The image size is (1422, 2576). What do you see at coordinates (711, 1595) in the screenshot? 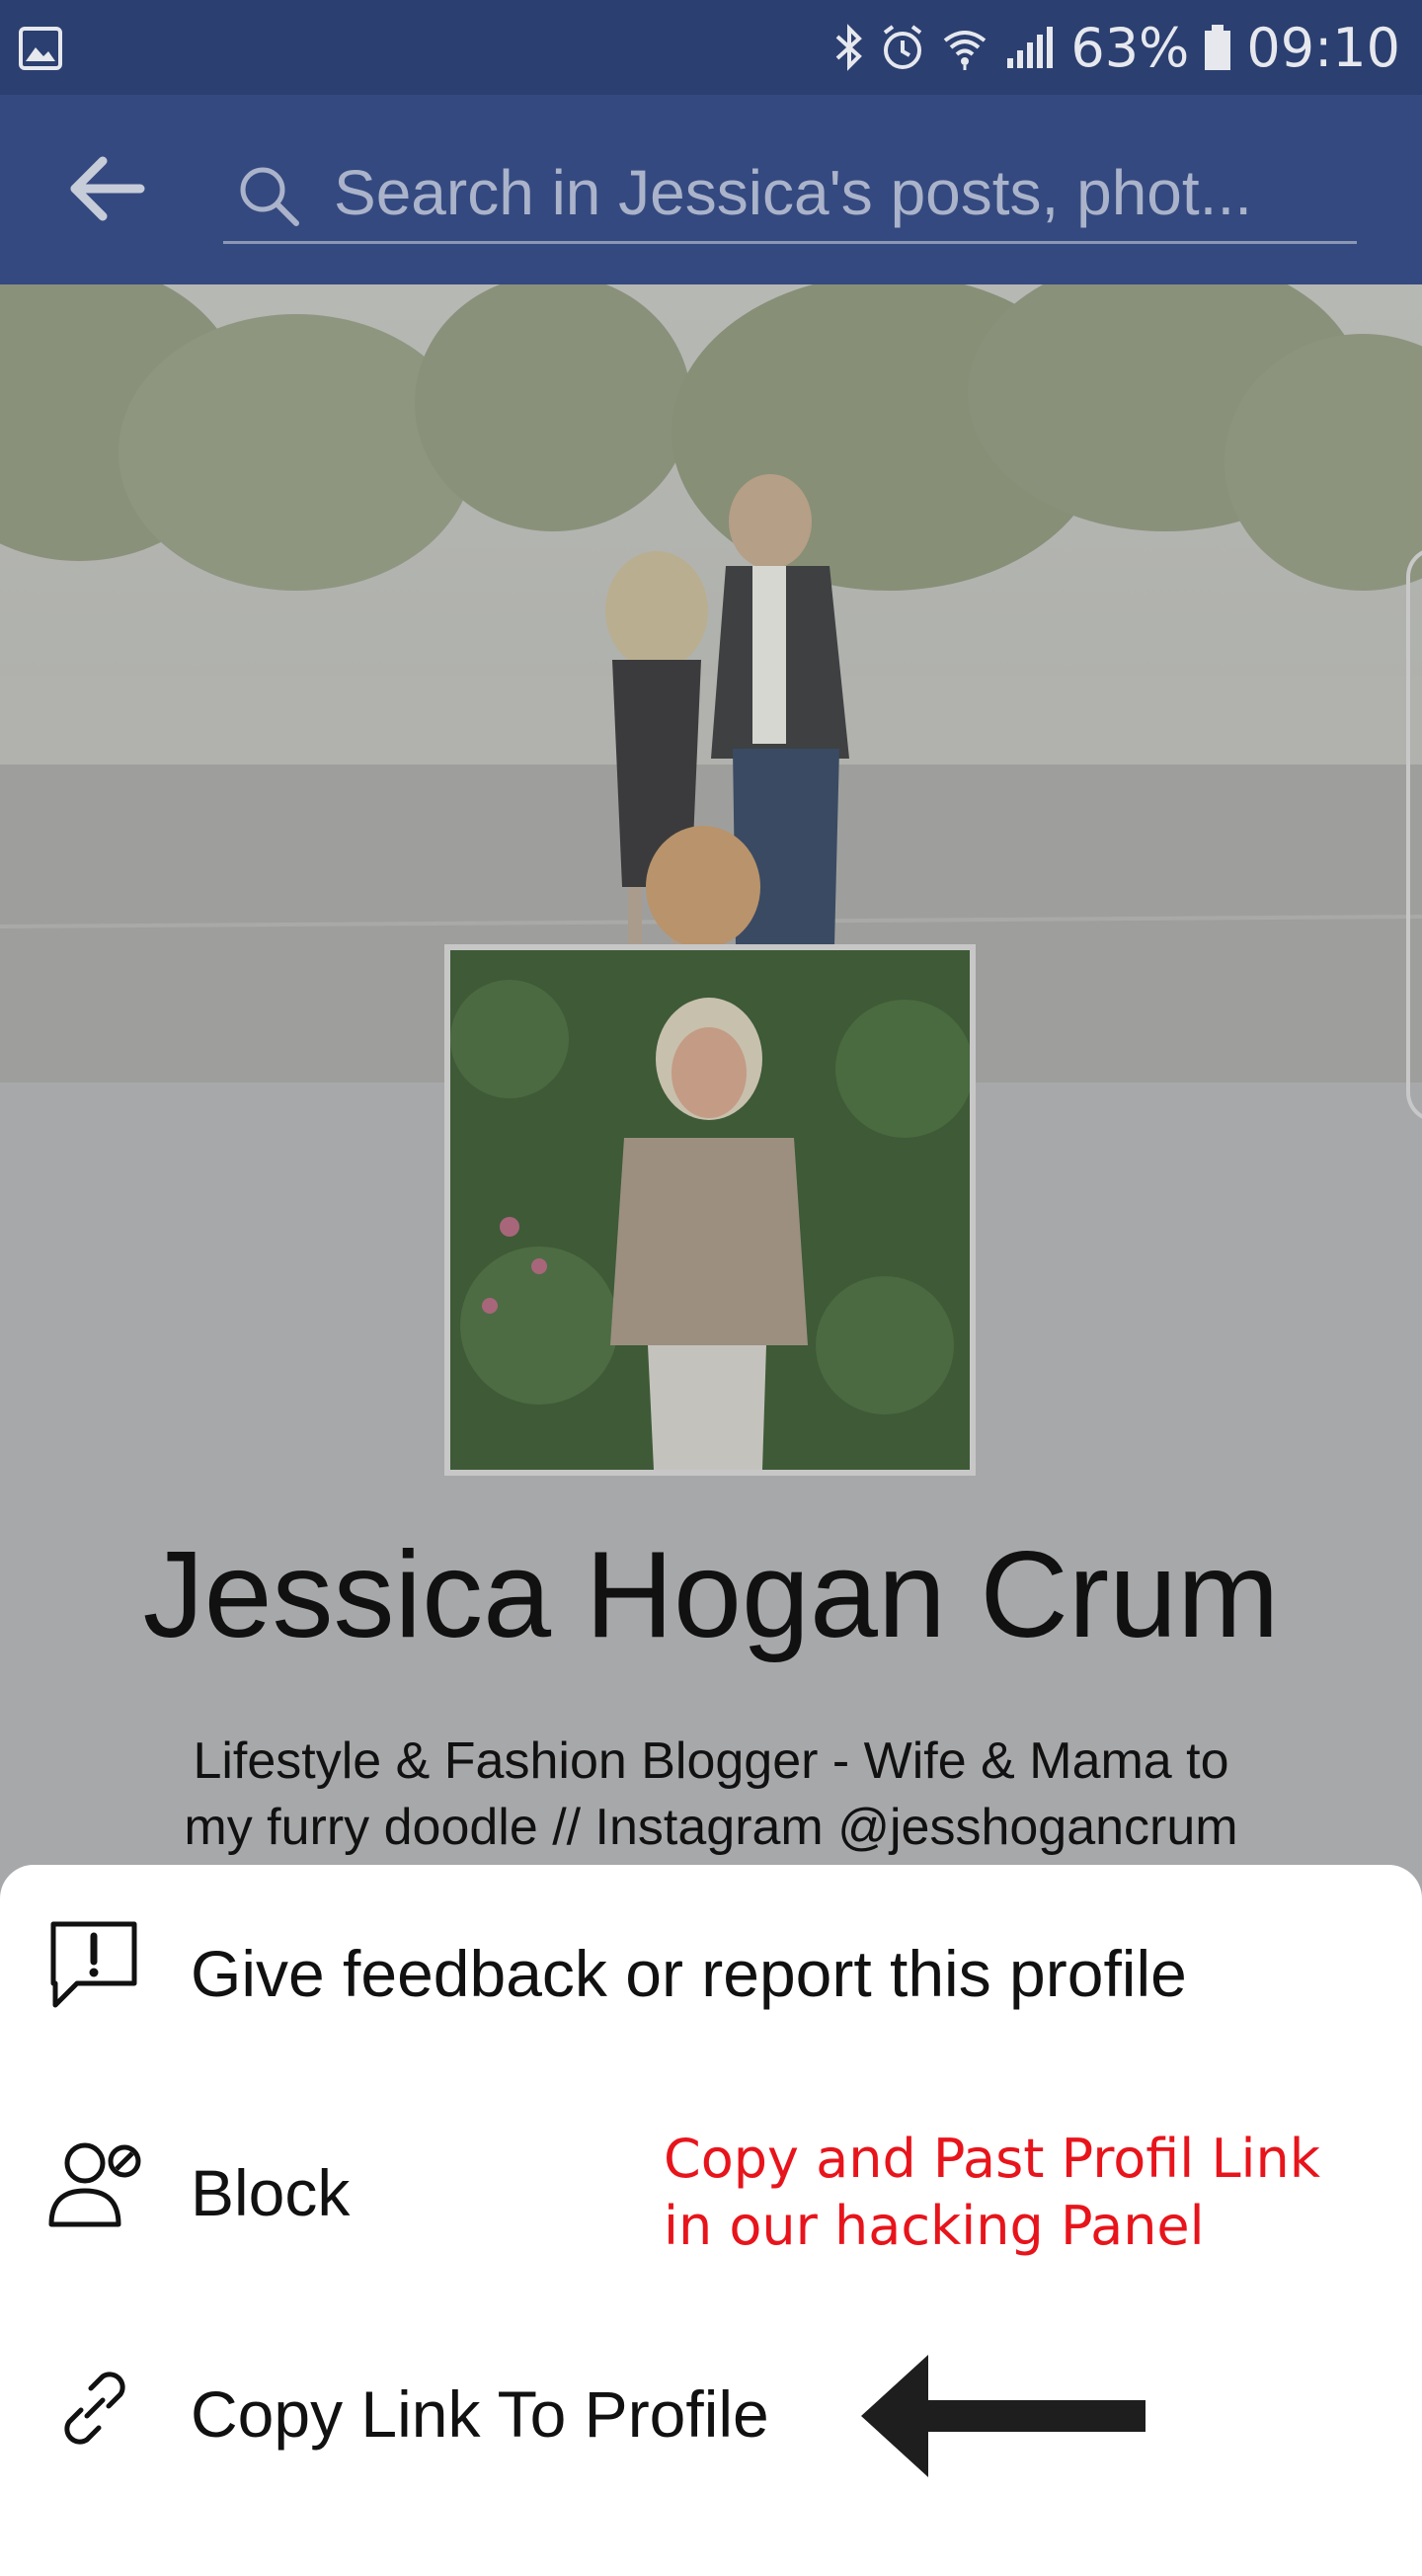
I see `profile-name: Jessica Hogan Crum` at bounding box center [711, 1595].